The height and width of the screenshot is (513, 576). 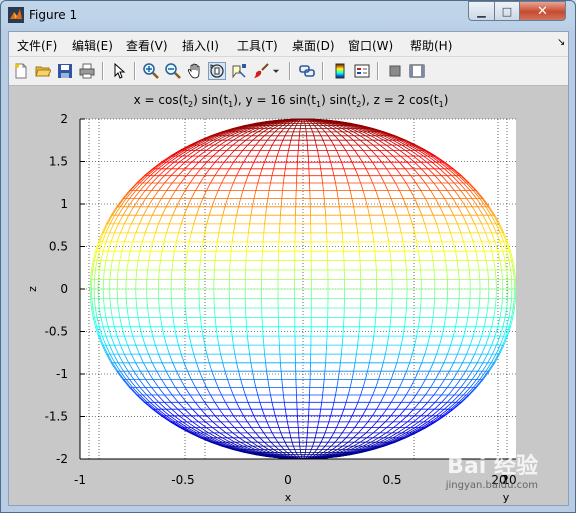 What do you see at coordinates (200, 45) in the screenshot?
I see `menu-insert: 插入(I)` at bounding box center [200, 45].